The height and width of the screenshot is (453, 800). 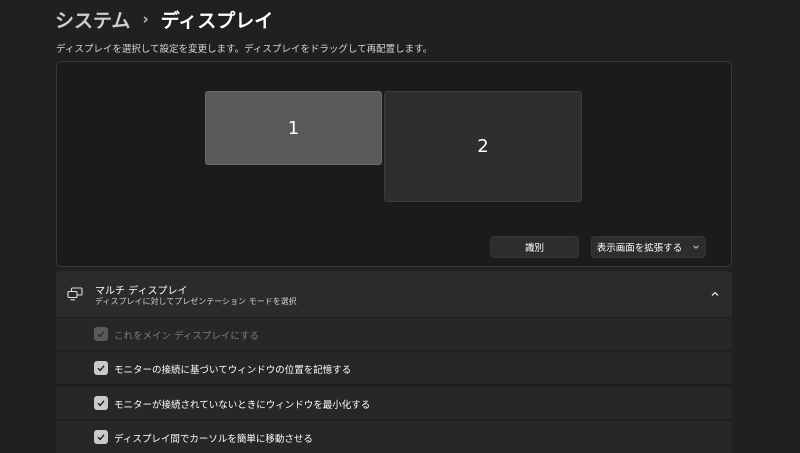 I want to click on remember-window-positions-label: モニターの接続に基づいてウィンドウの位置を記憶する, so click(x=233, y=370).